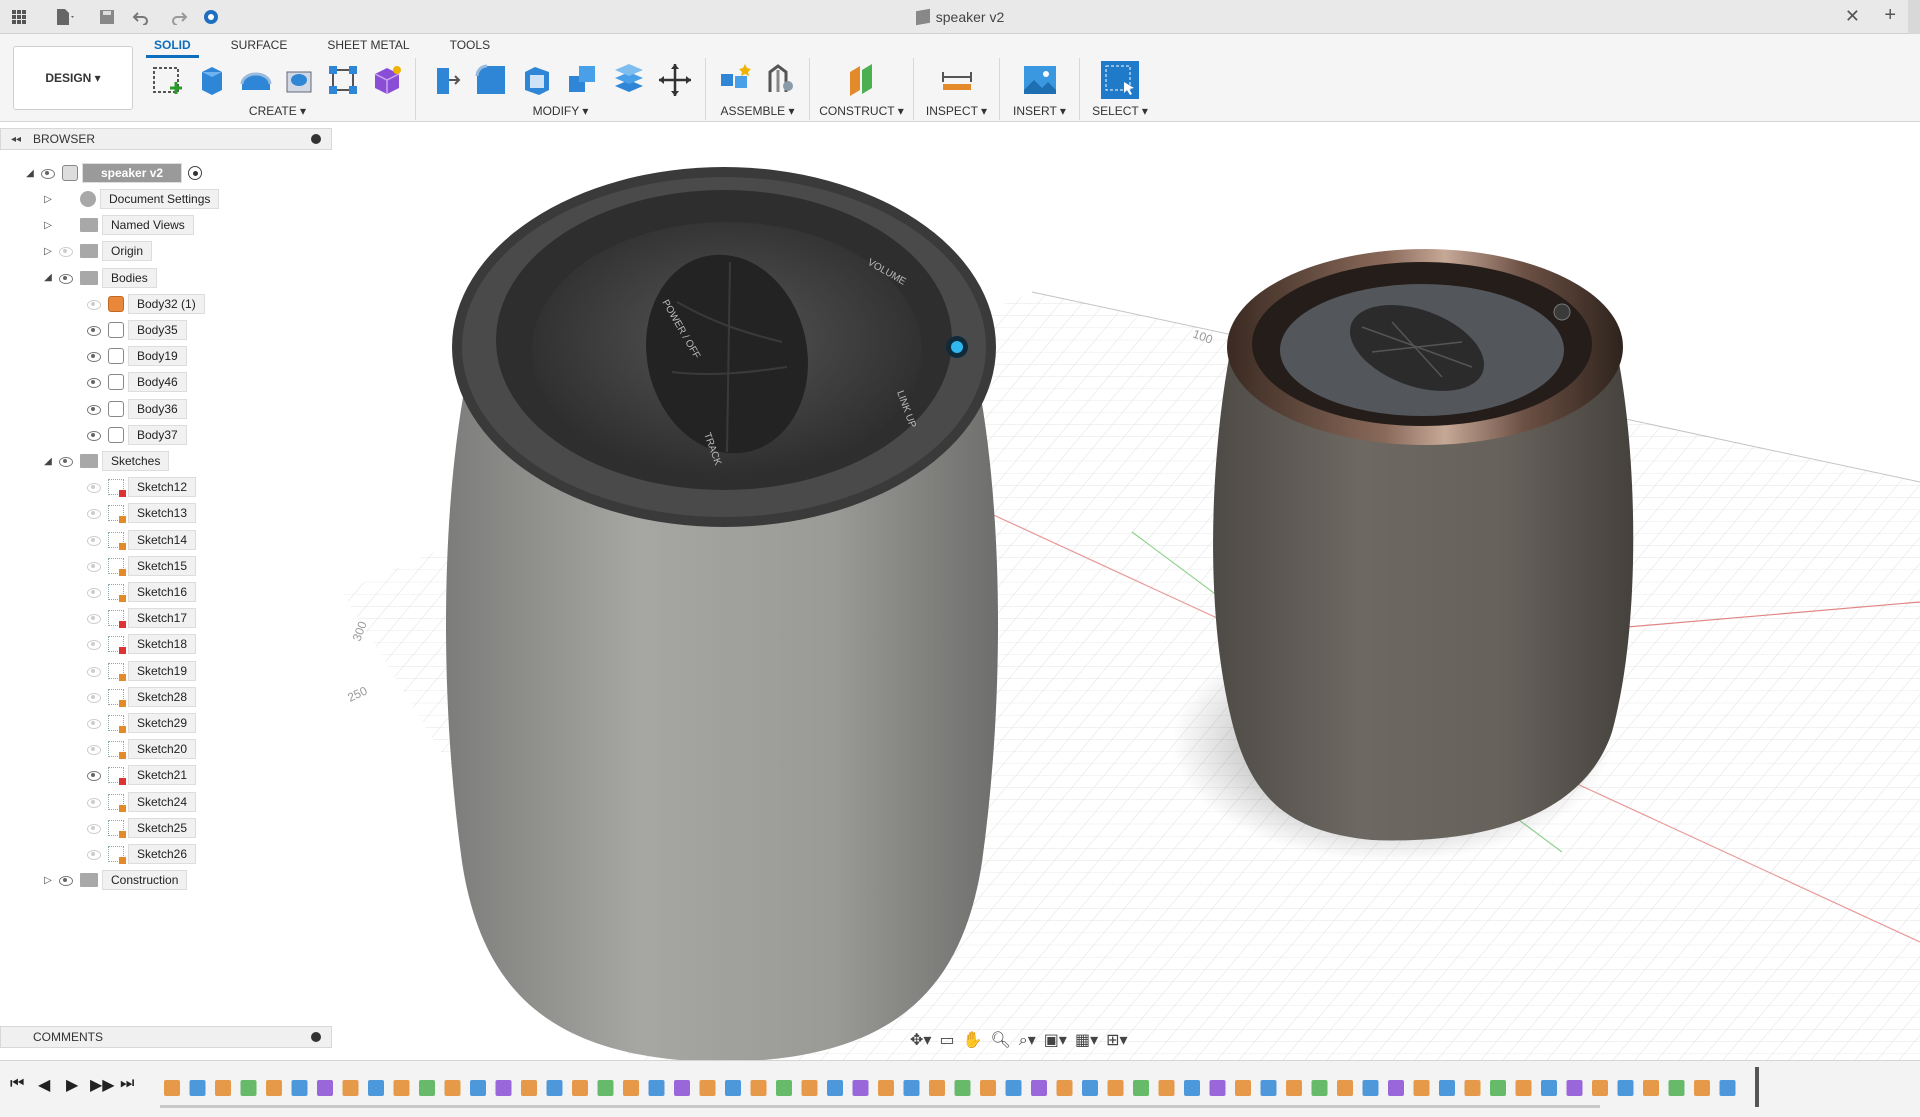 The width and height of the screenshot is (1920, 1117). I want to click on browser-item: ◢ Sketches, so click(106, 461).